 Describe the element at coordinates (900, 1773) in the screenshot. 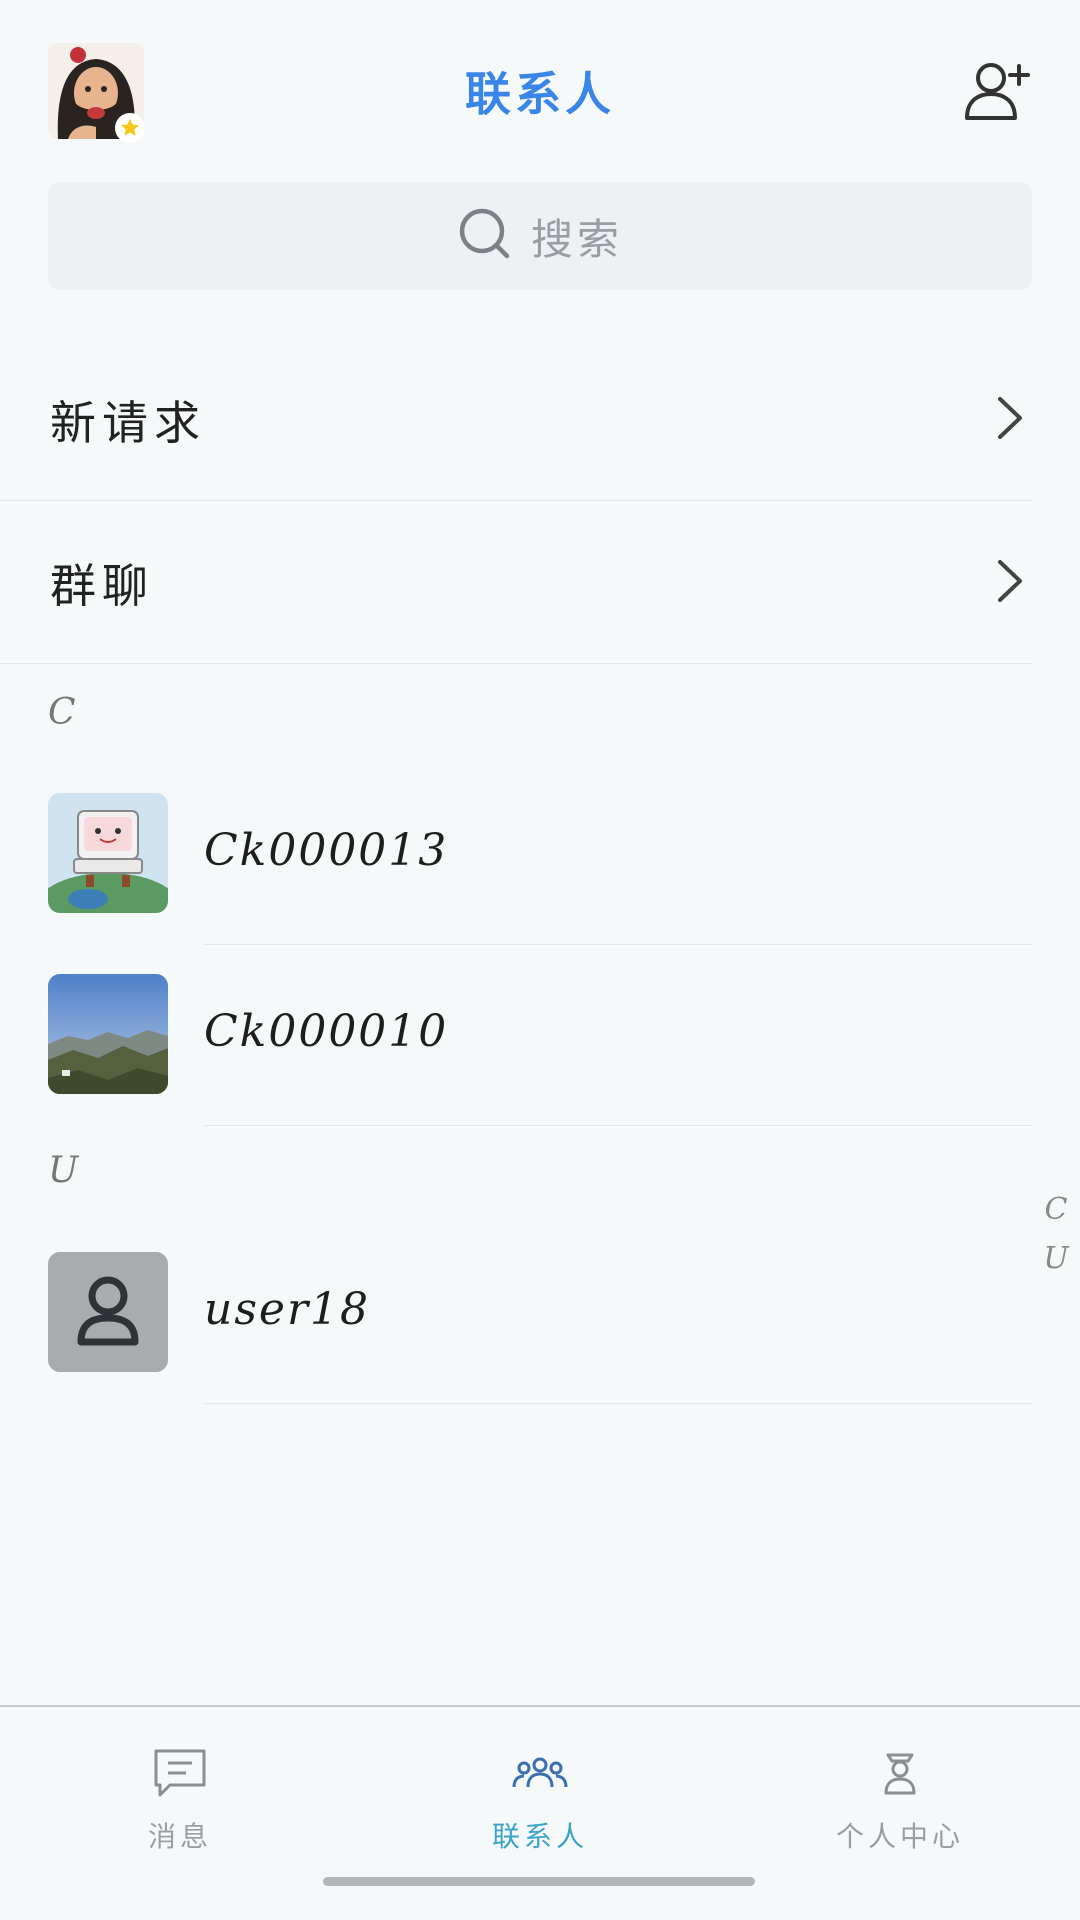

I see `profile-icon` at that location.